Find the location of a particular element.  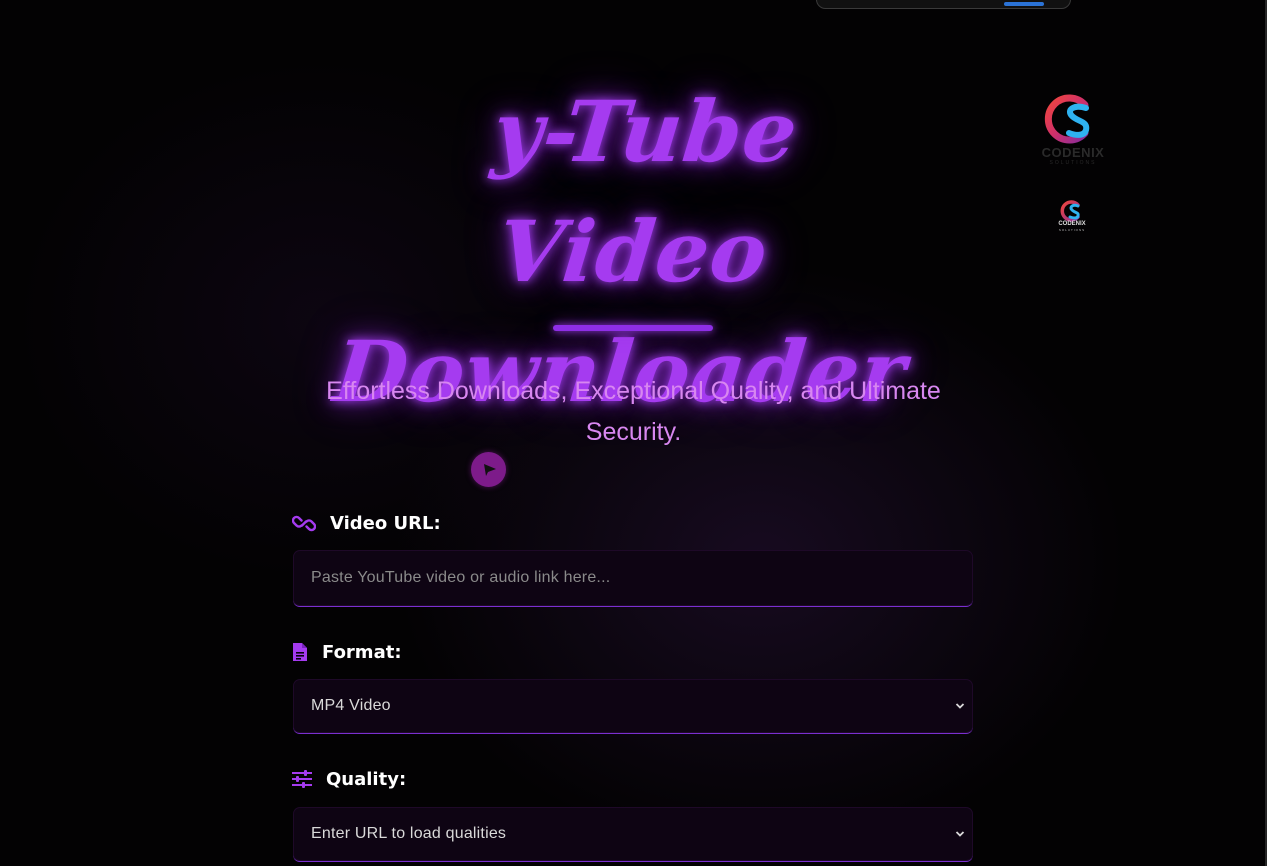

play-icon is located at coordinates (490, 470).